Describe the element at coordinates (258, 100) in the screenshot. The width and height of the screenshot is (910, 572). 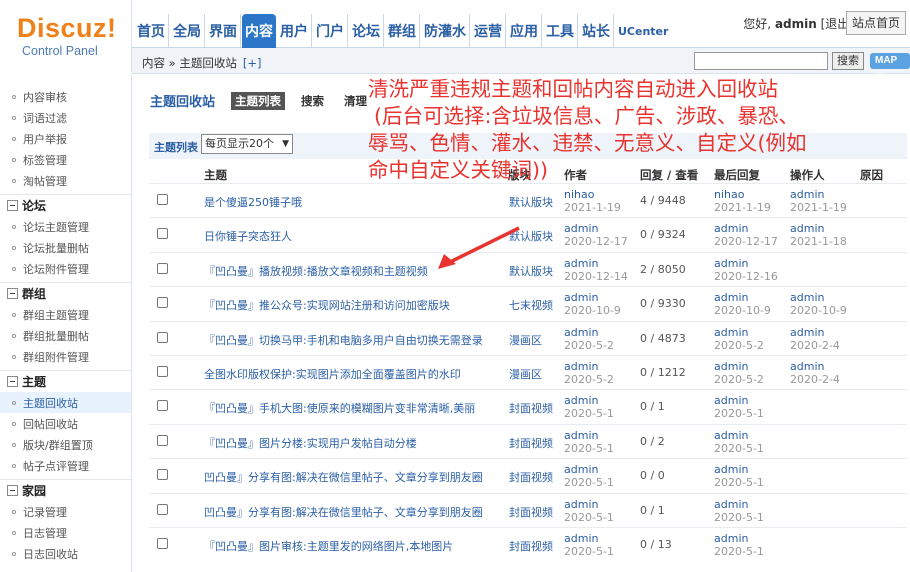
I see `tab-topic-list: 主题列表` at that location.